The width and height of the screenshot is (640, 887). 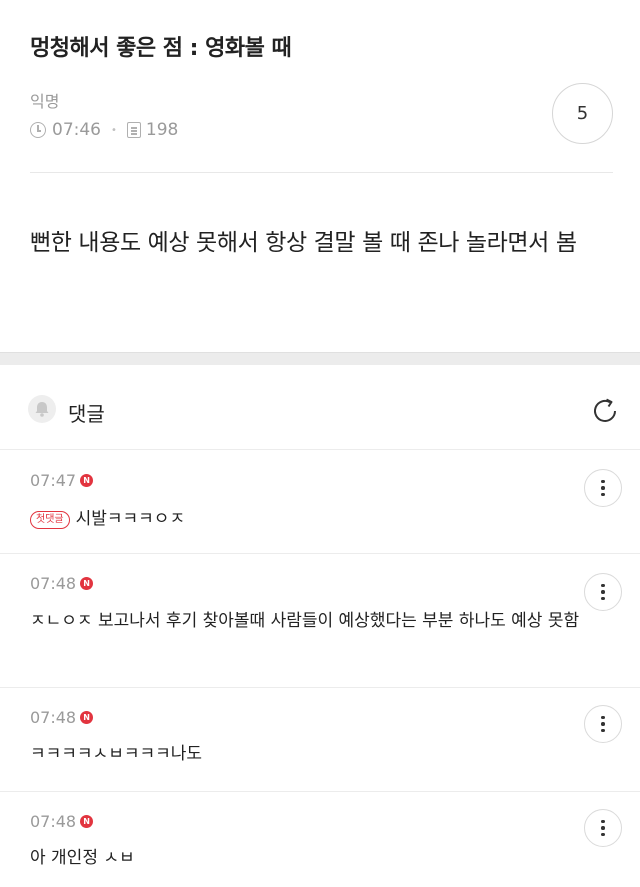 I want to click on views-icon, so click(x=133, y=130).